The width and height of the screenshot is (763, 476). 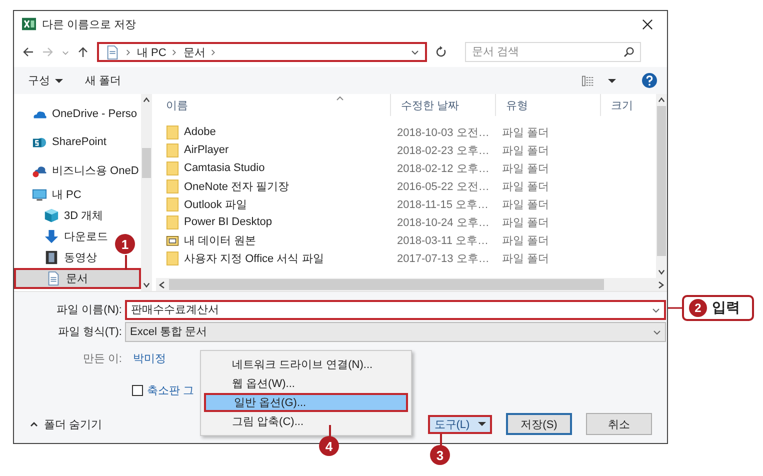 I want to click on sidebar-item: OneDrive - Perso, so click(x=76, y=114).